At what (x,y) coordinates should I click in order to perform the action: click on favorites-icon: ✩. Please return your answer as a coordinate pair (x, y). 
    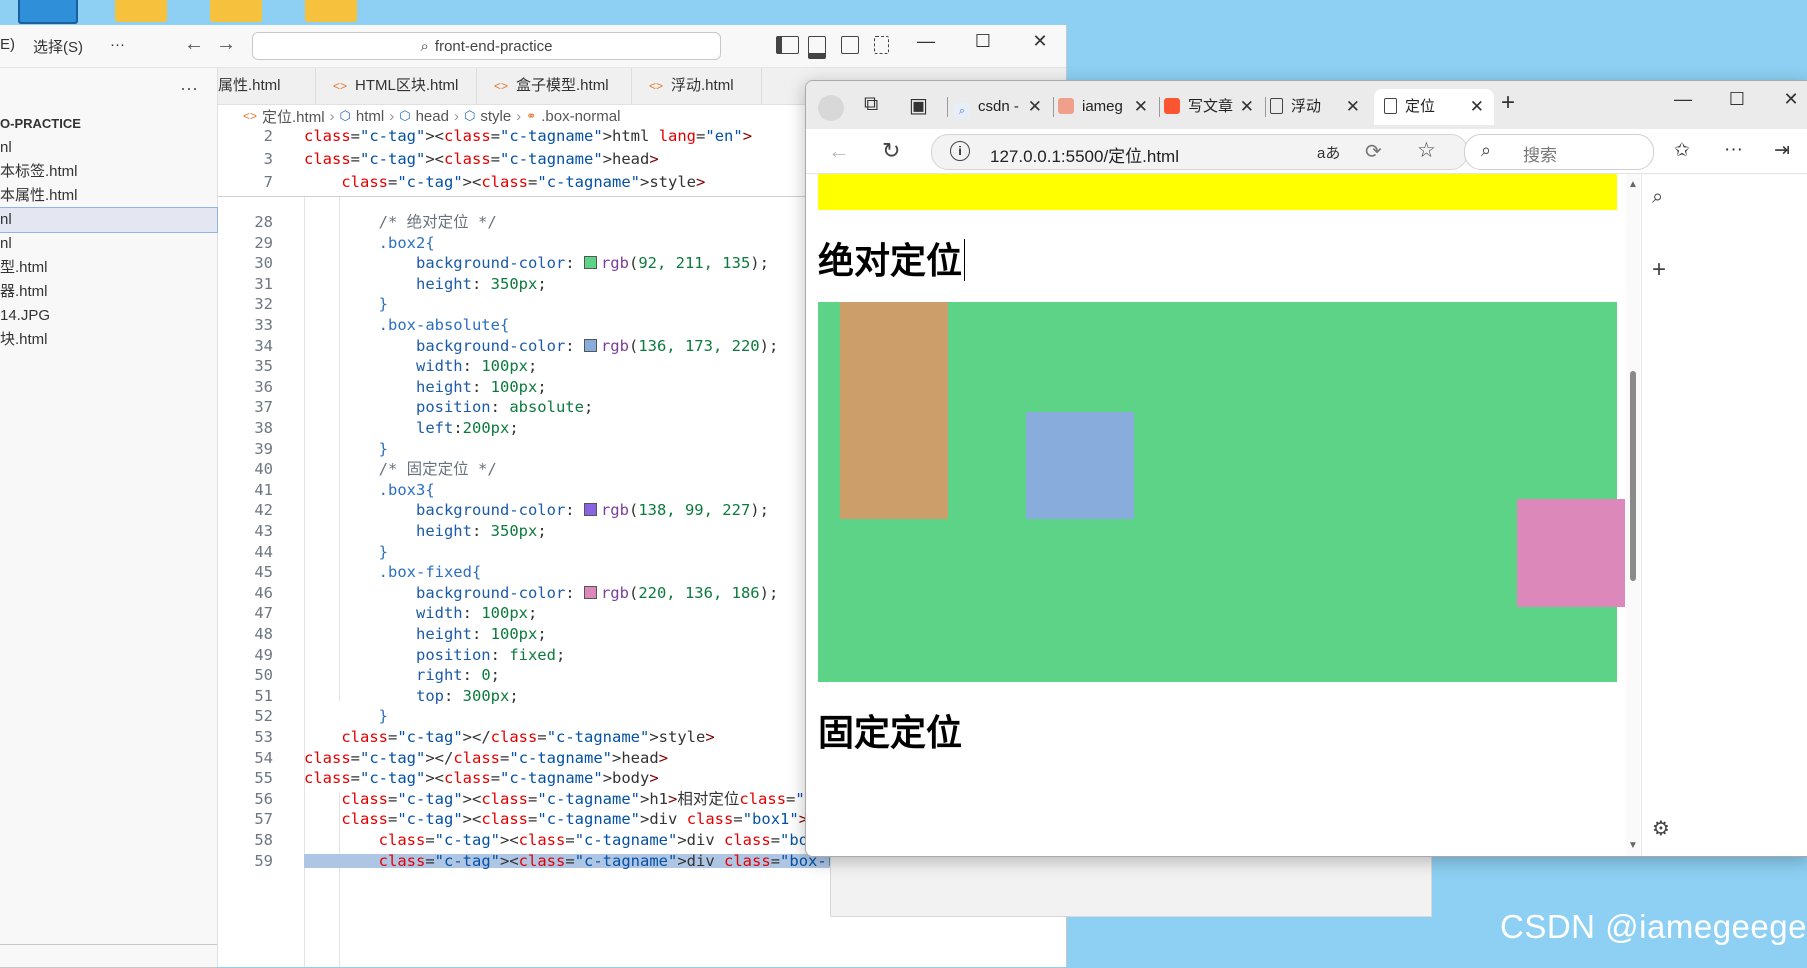
    Looking at the image, I should click on (1682, 150).